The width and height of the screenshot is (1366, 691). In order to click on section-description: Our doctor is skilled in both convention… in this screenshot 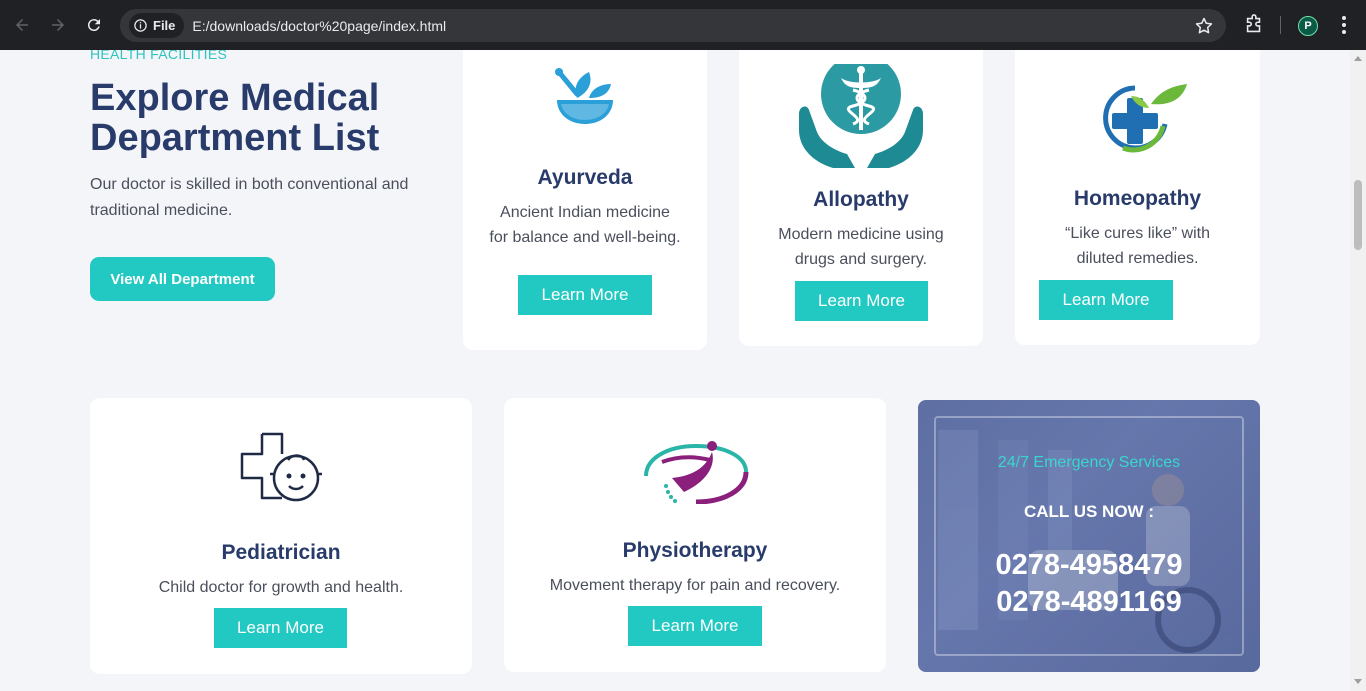, I will do `click(249, 197)`.